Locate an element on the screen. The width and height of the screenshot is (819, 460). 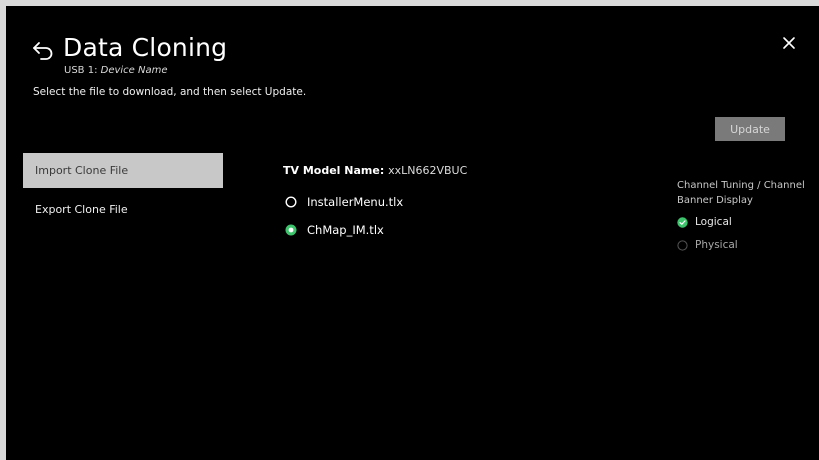
menu-item-label: Import Clone File is located at coordinates (82, 170).